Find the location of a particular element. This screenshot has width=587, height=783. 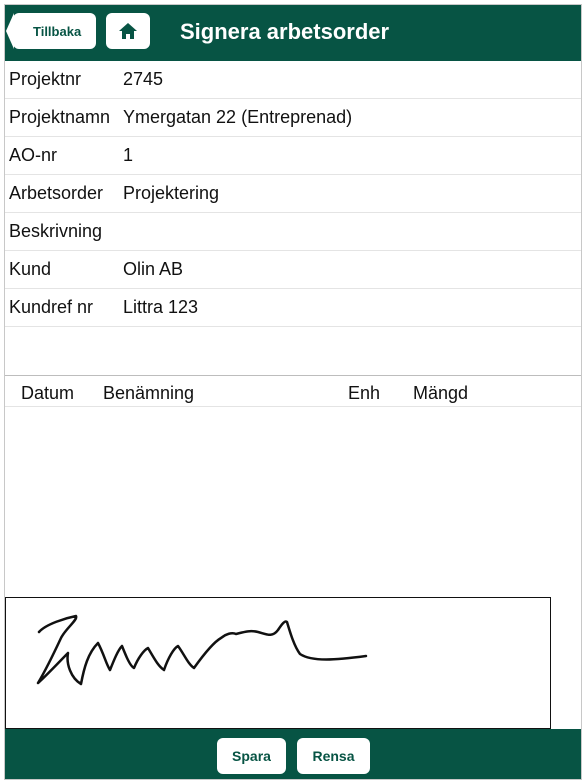

info-value: Projektering is located at coordinates (171, 193).